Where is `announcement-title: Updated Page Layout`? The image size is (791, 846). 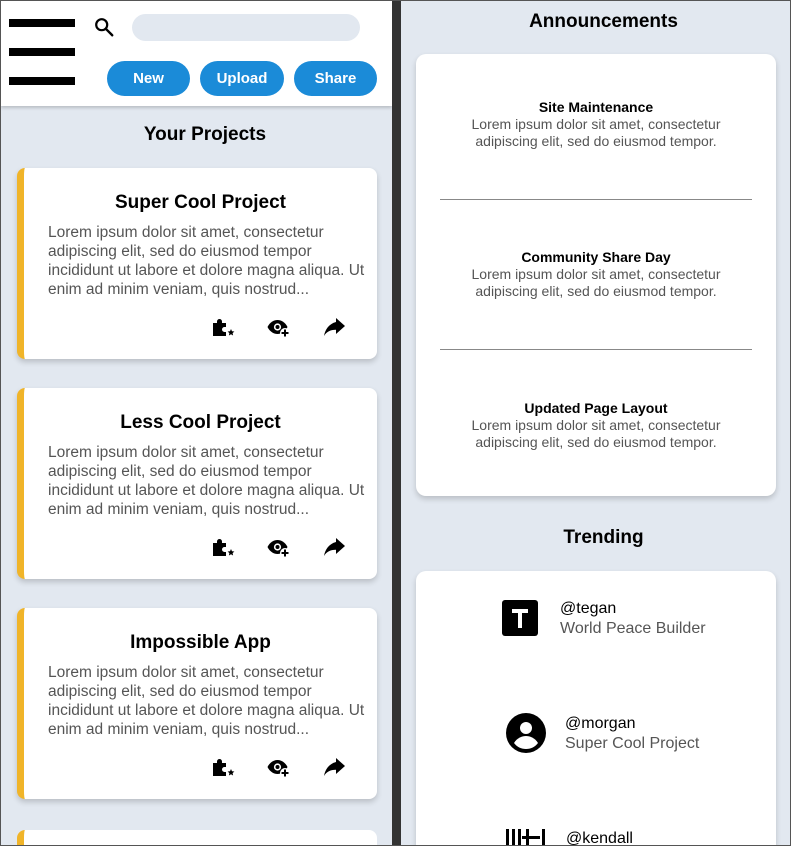
announcement-title: Updated Page Layout is located at coordinates (596, 408).